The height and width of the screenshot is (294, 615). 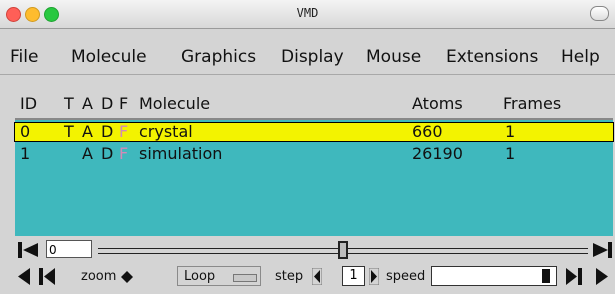 I want to click on toolbar-toggle-button, so click(x=599, y=13).